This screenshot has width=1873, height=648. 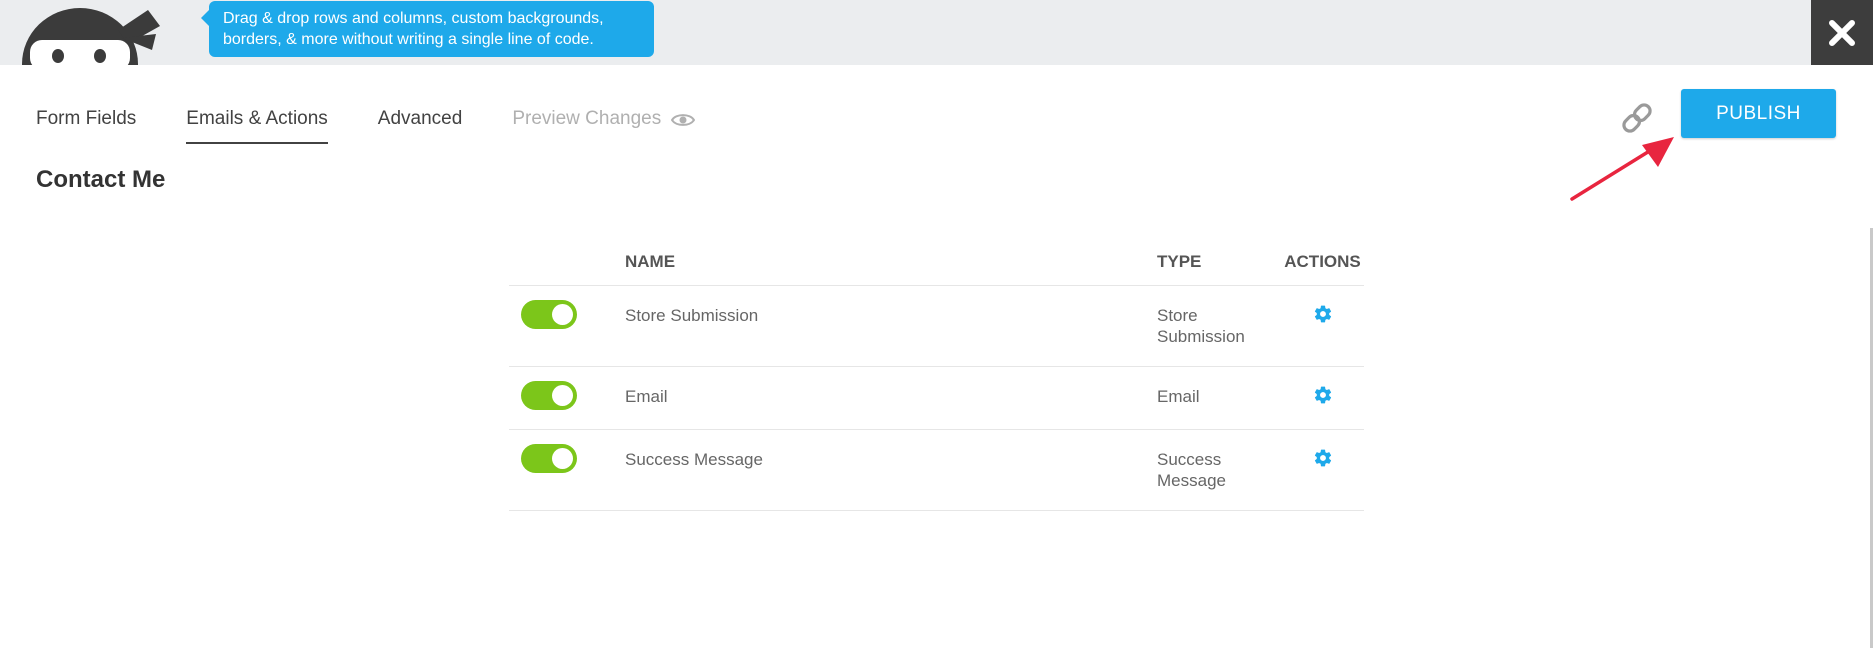 I want to click on ninja-mascot-icon, so click(x=85, y=32).